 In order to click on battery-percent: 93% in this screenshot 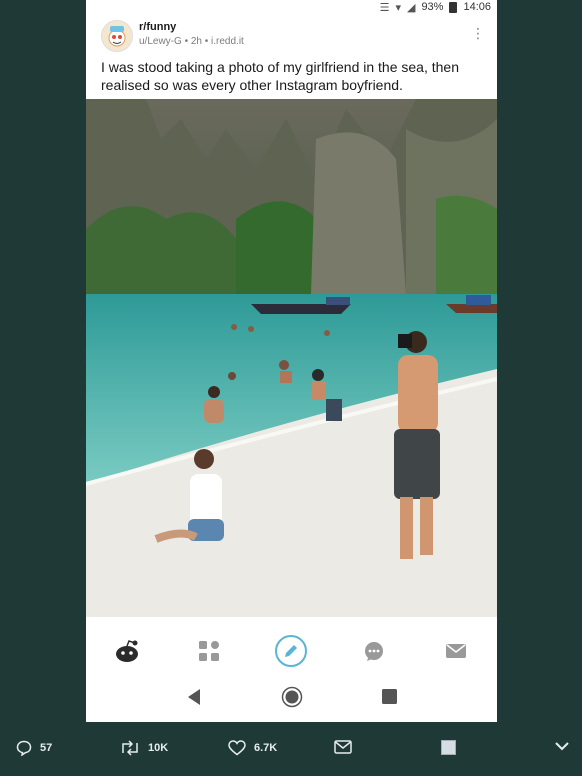, I will do `click(432, 7)`.